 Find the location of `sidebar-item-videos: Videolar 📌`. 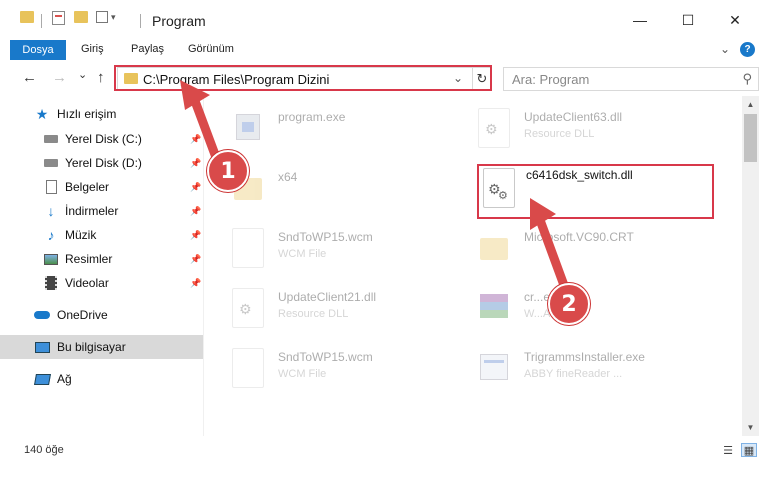

sidebar-item-videos: Videolar 📌 is located at coordinates (101, 283).